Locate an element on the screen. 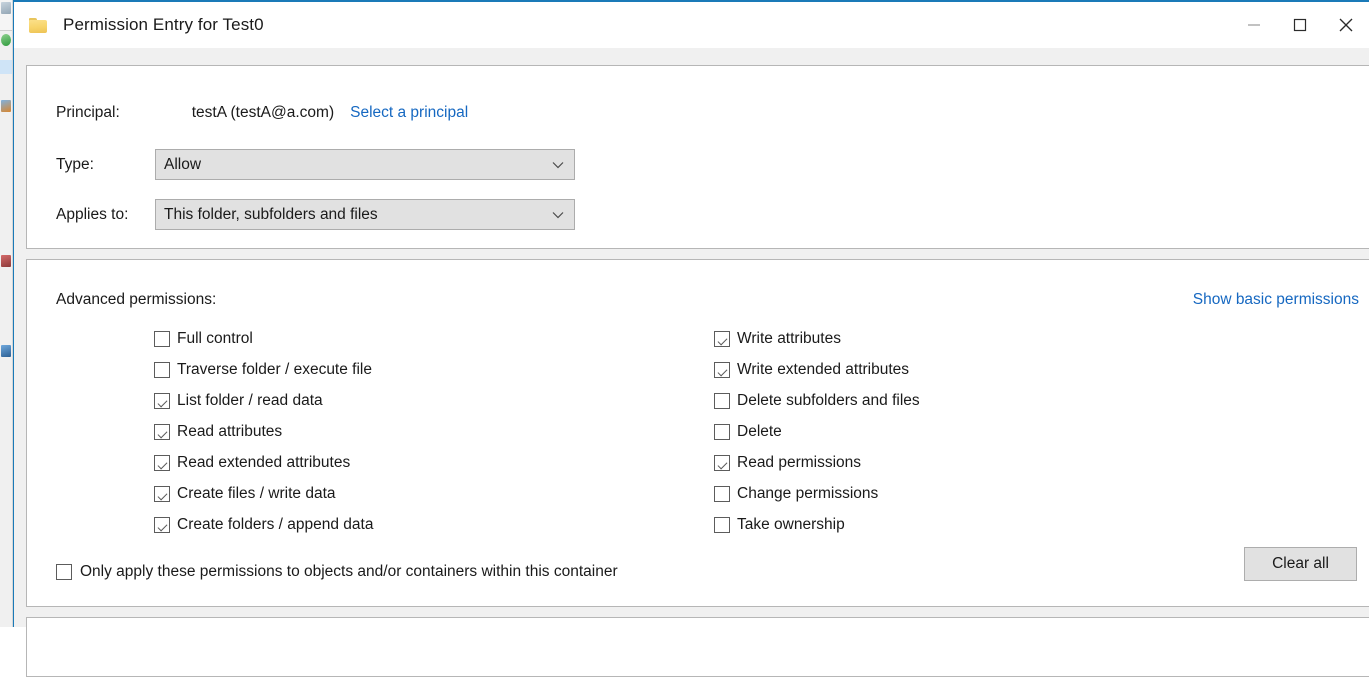 This screenshot has height=677, width=1369. permission-right-item: Write attributes is located at coordinates (817, 338).